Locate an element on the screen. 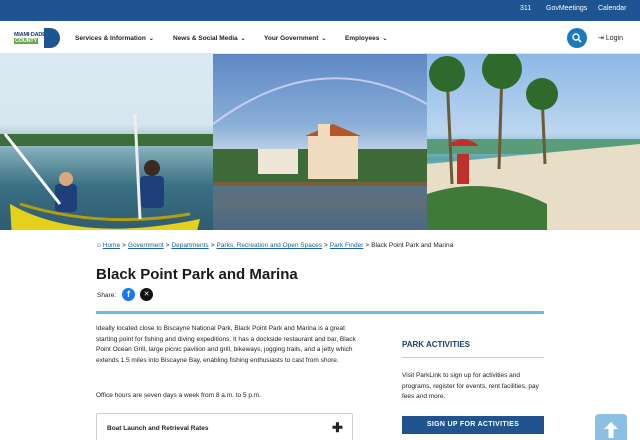 The width and height of the screenshot is (640, 440). logo-text: MIAMI·DADE COUNTY is located at coordinates (30, 38).